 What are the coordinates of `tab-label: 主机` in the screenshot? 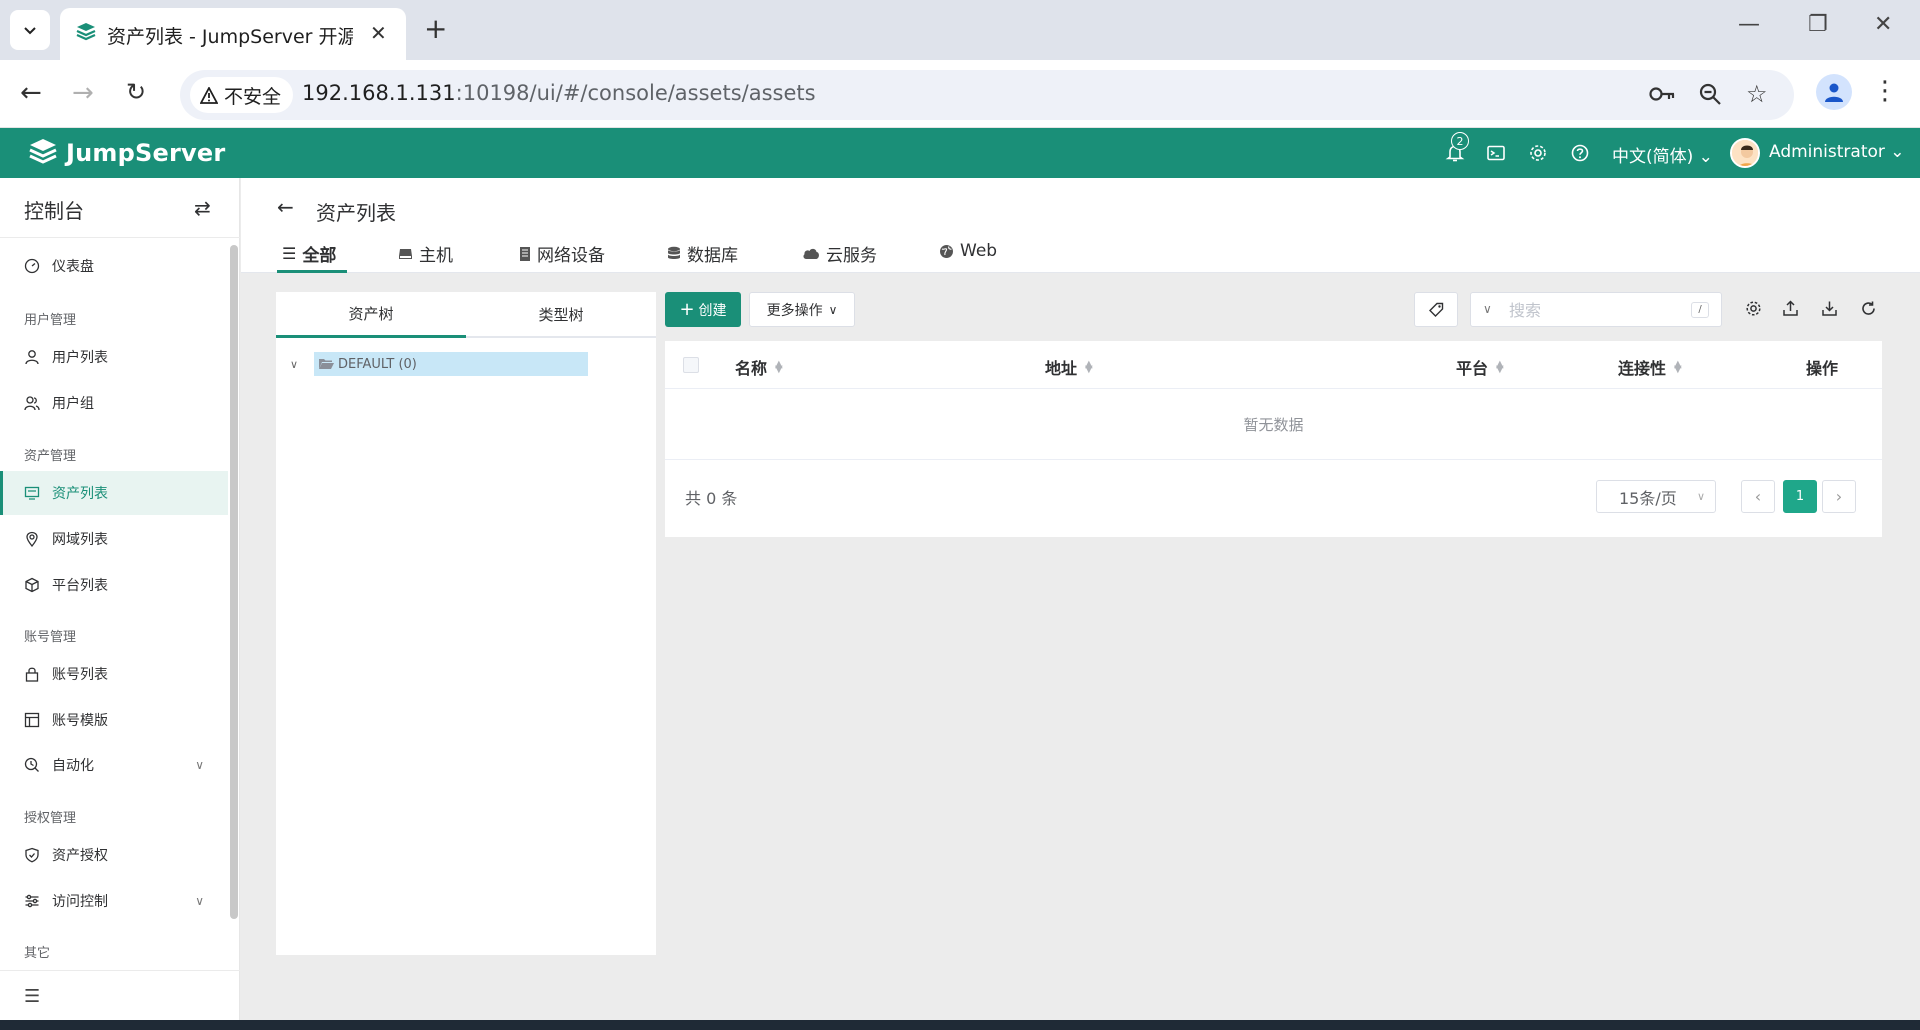 It's located at (436, 256).